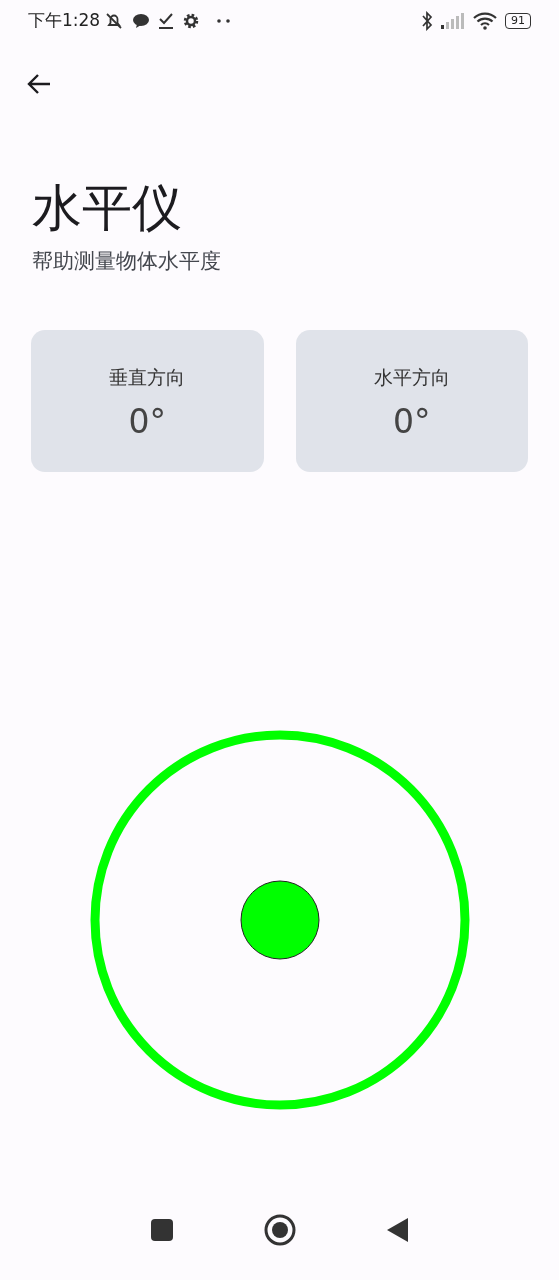  I want to click on page-title: 水平仪, so click(107, 208).